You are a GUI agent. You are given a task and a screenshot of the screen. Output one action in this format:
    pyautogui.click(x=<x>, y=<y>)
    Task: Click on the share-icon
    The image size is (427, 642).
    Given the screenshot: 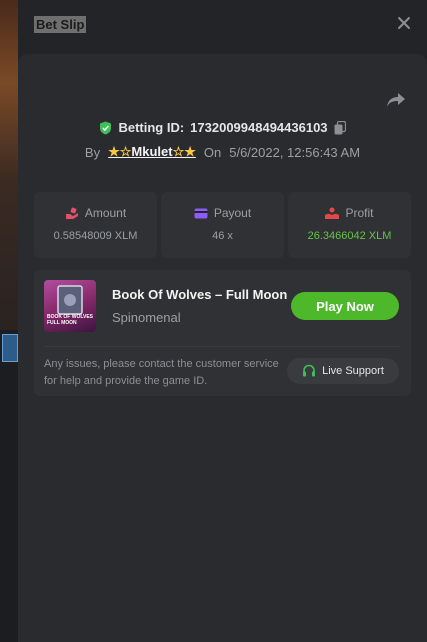 What is the action you would take?
    pyautogui.click(x=396, y=100)
    